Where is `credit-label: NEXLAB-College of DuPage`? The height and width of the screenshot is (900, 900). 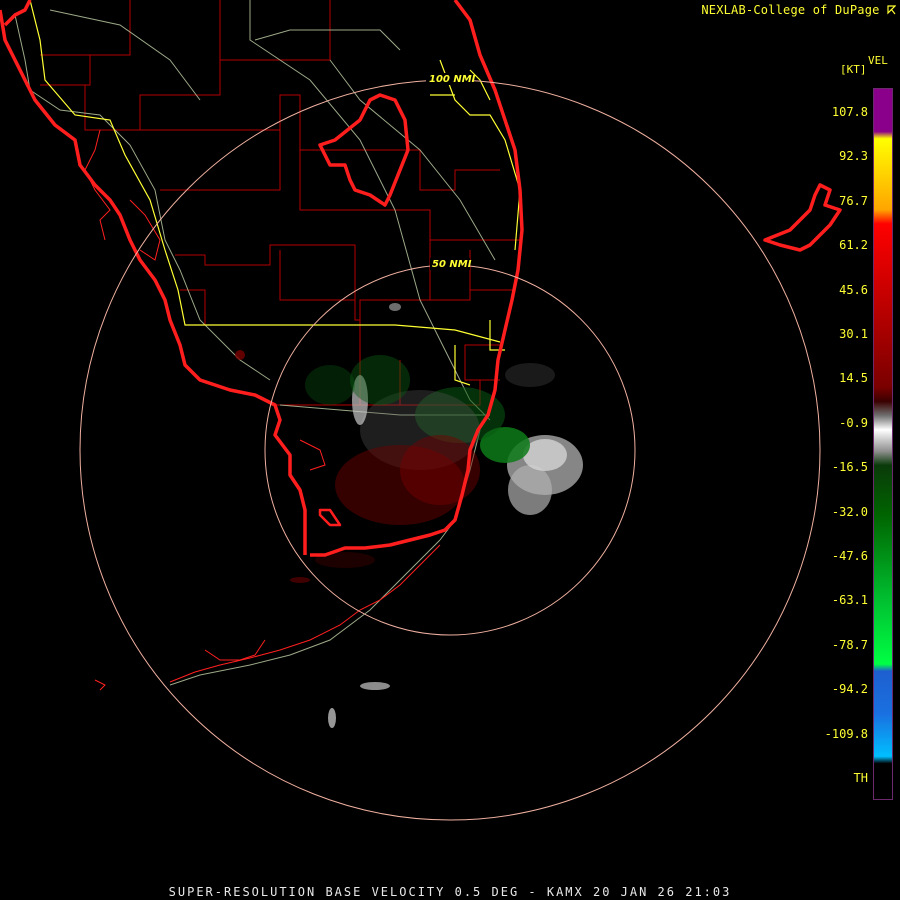
credit-label: NEXLAB-College of DuPage is located at coordinates (790, 10).